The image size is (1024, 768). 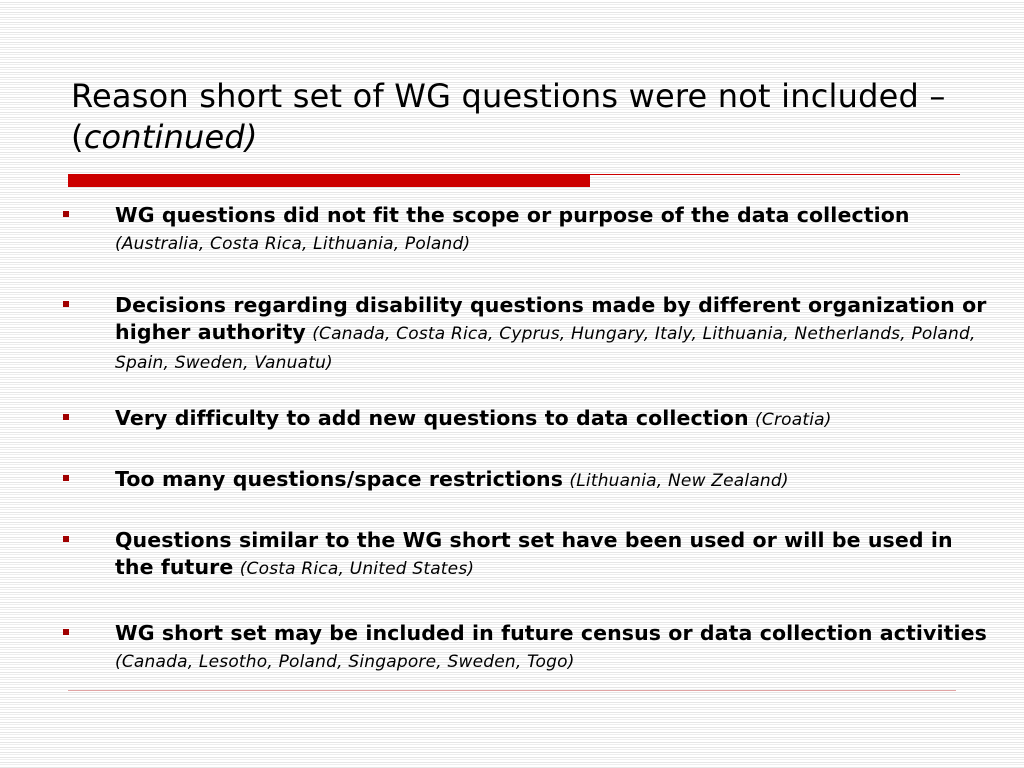 What do you see at coordinates (357, 569) in the screenshot?
I see `bullet-countries: (Costa Rica, United States)` at bounding box center [357, 569].